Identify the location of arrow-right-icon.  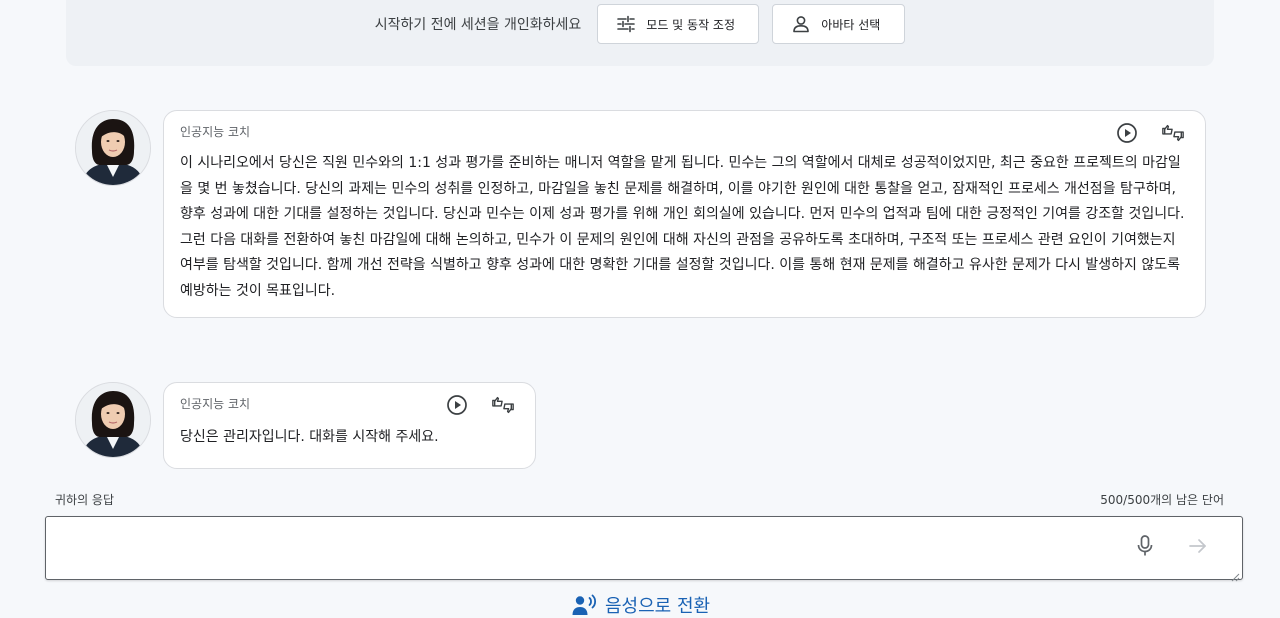
(1198, 546).